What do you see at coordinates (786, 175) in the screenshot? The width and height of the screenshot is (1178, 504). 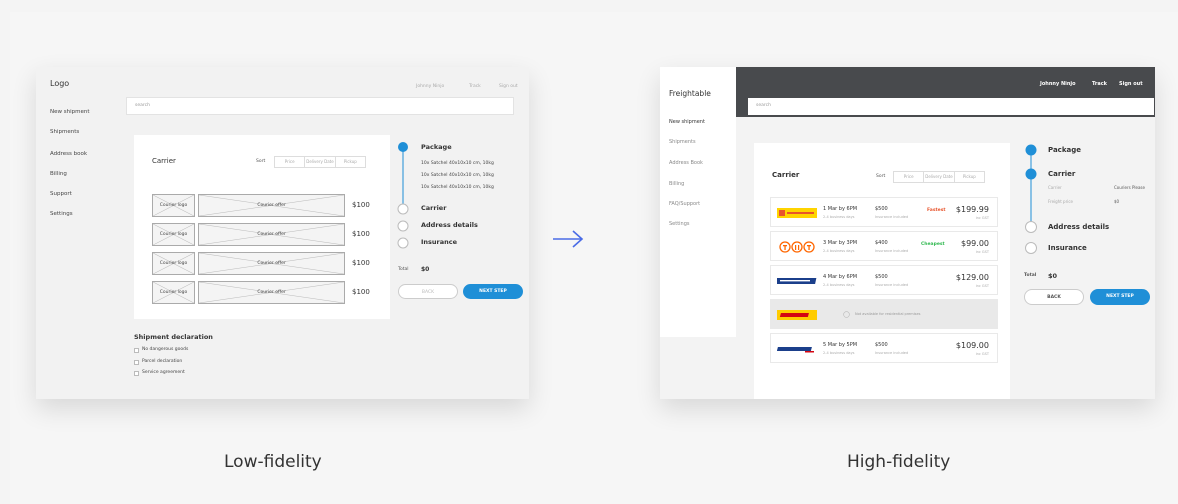 I see `carrier-title: Carrier` at bounding box center [786, 175].